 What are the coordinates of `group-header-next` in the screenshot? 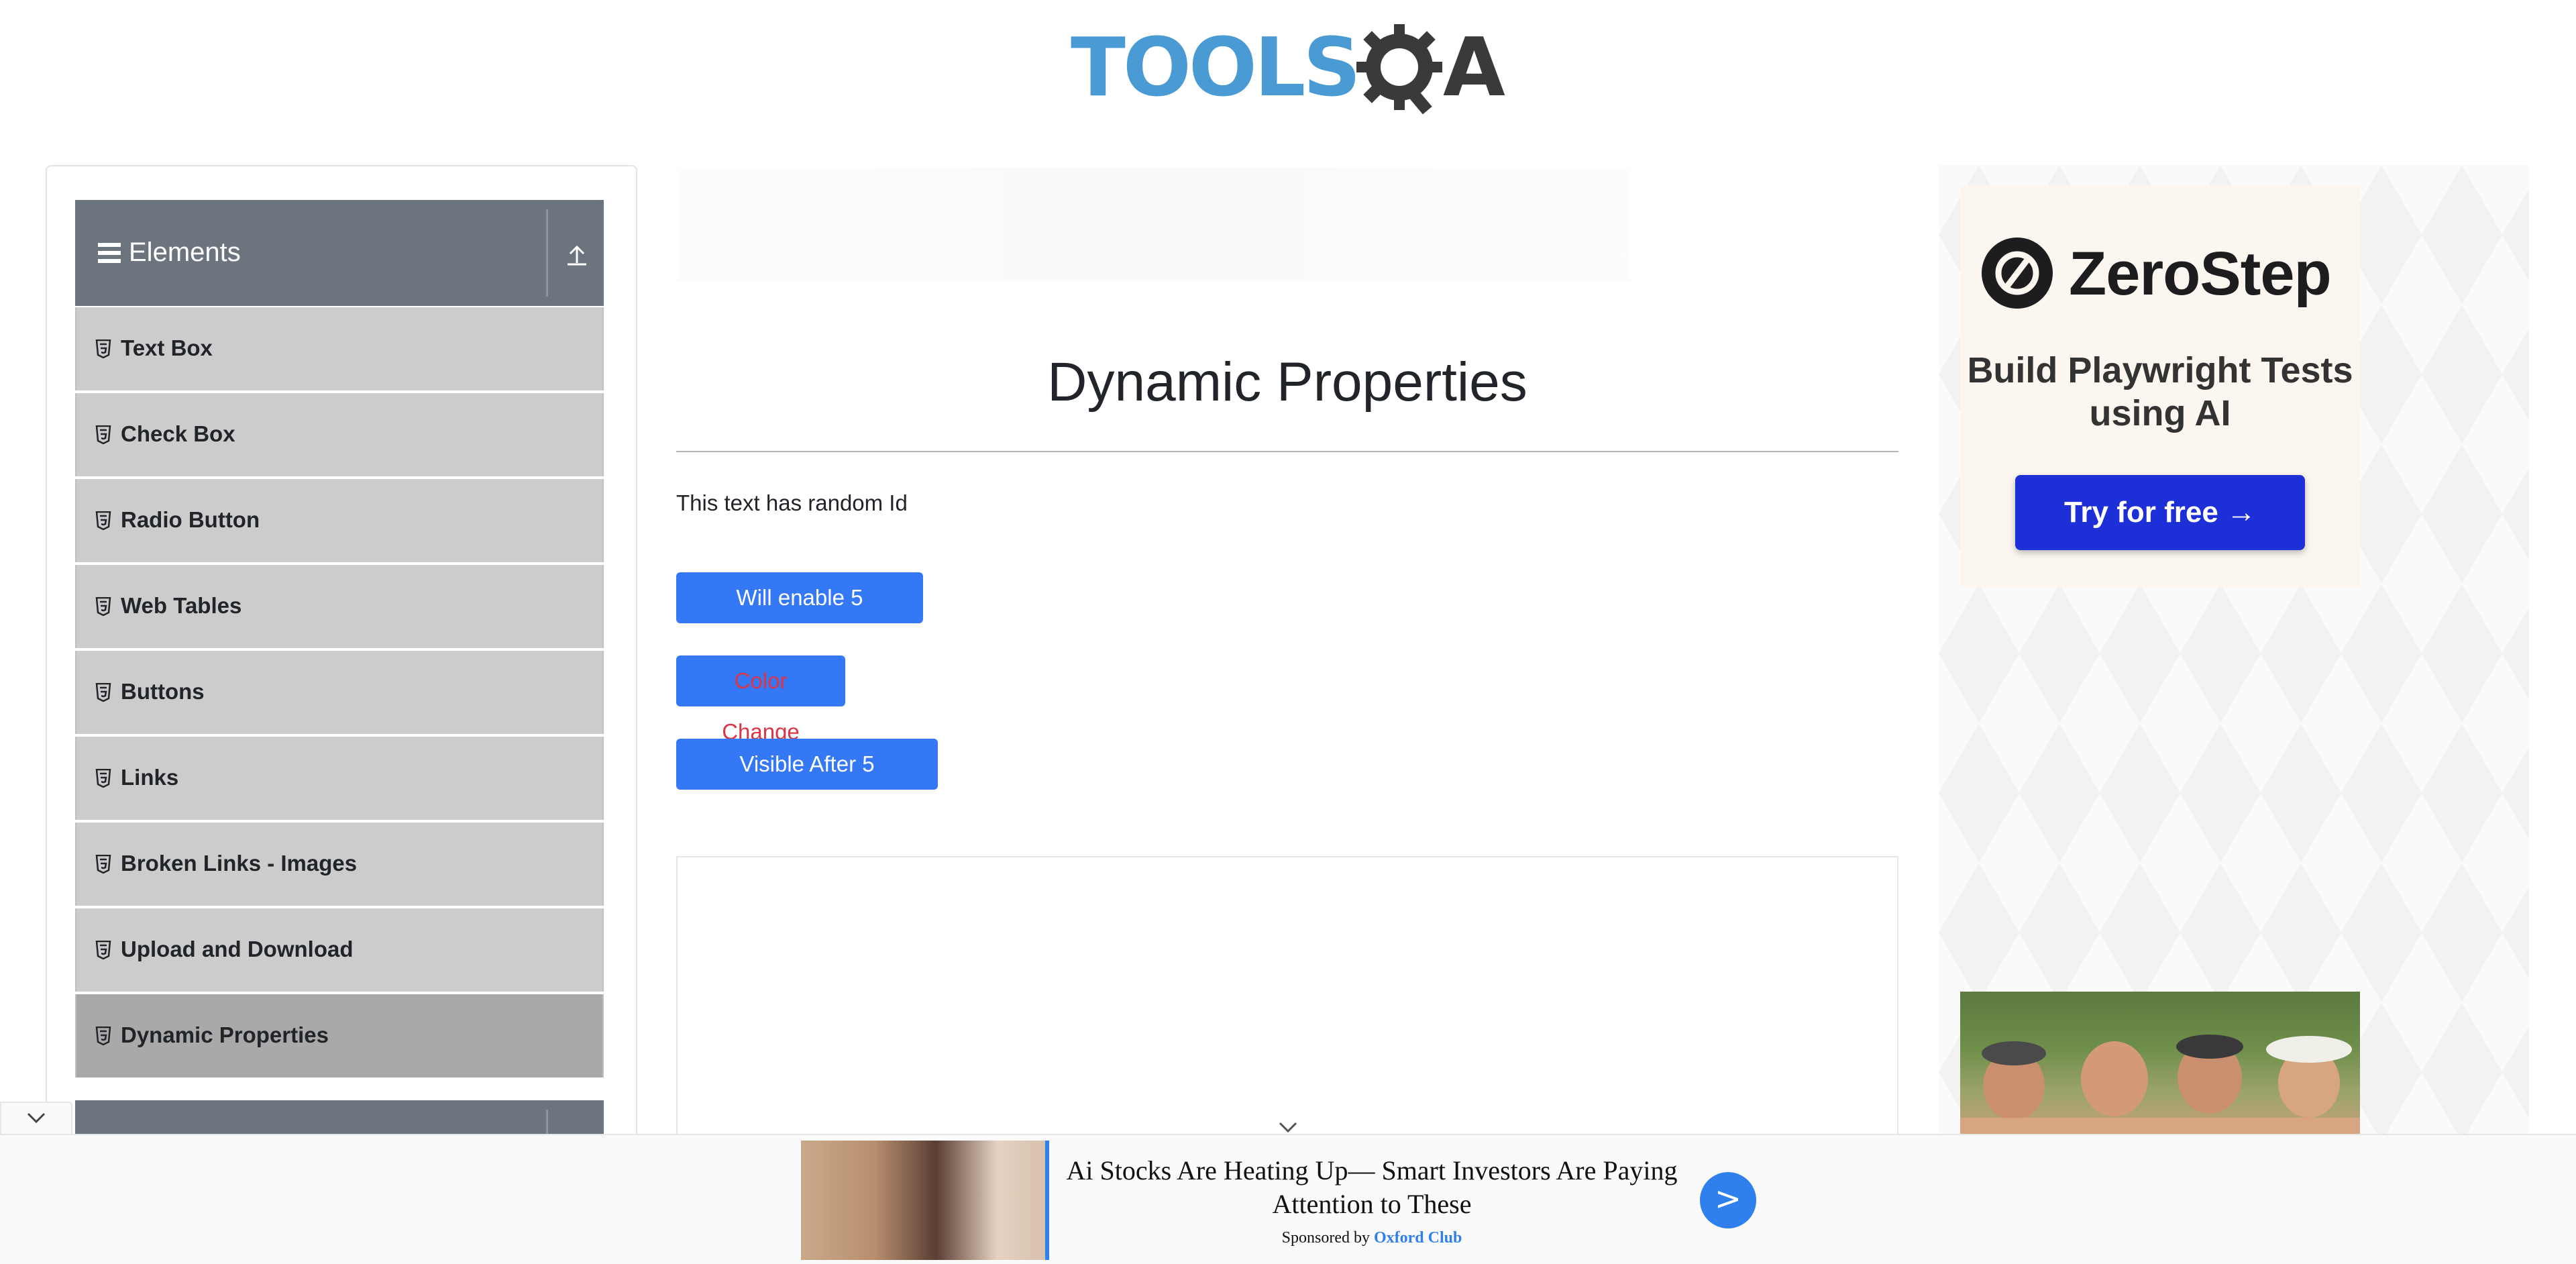 It's located at (339, 1117).